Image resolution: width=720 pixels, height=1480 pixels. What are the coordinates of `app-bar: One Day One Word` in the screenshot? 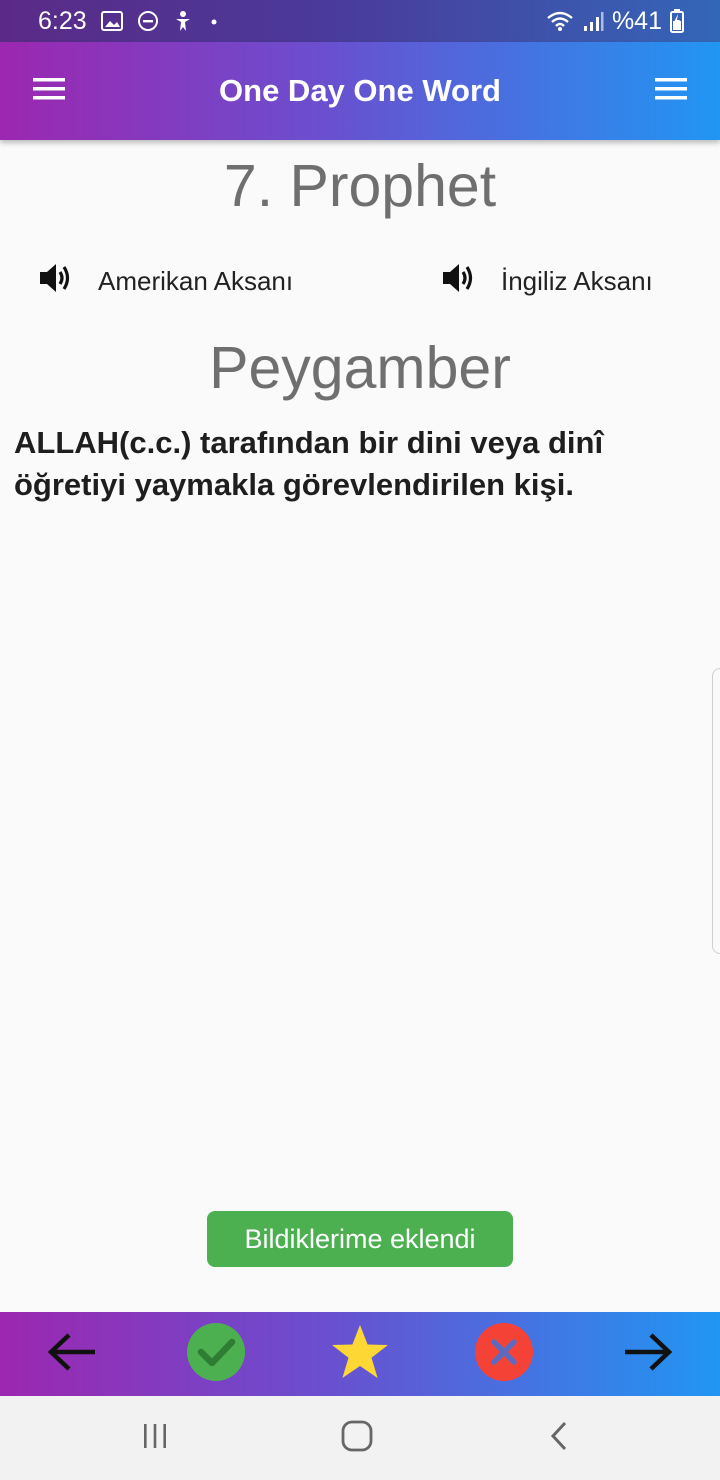 It's located at (360, 91).